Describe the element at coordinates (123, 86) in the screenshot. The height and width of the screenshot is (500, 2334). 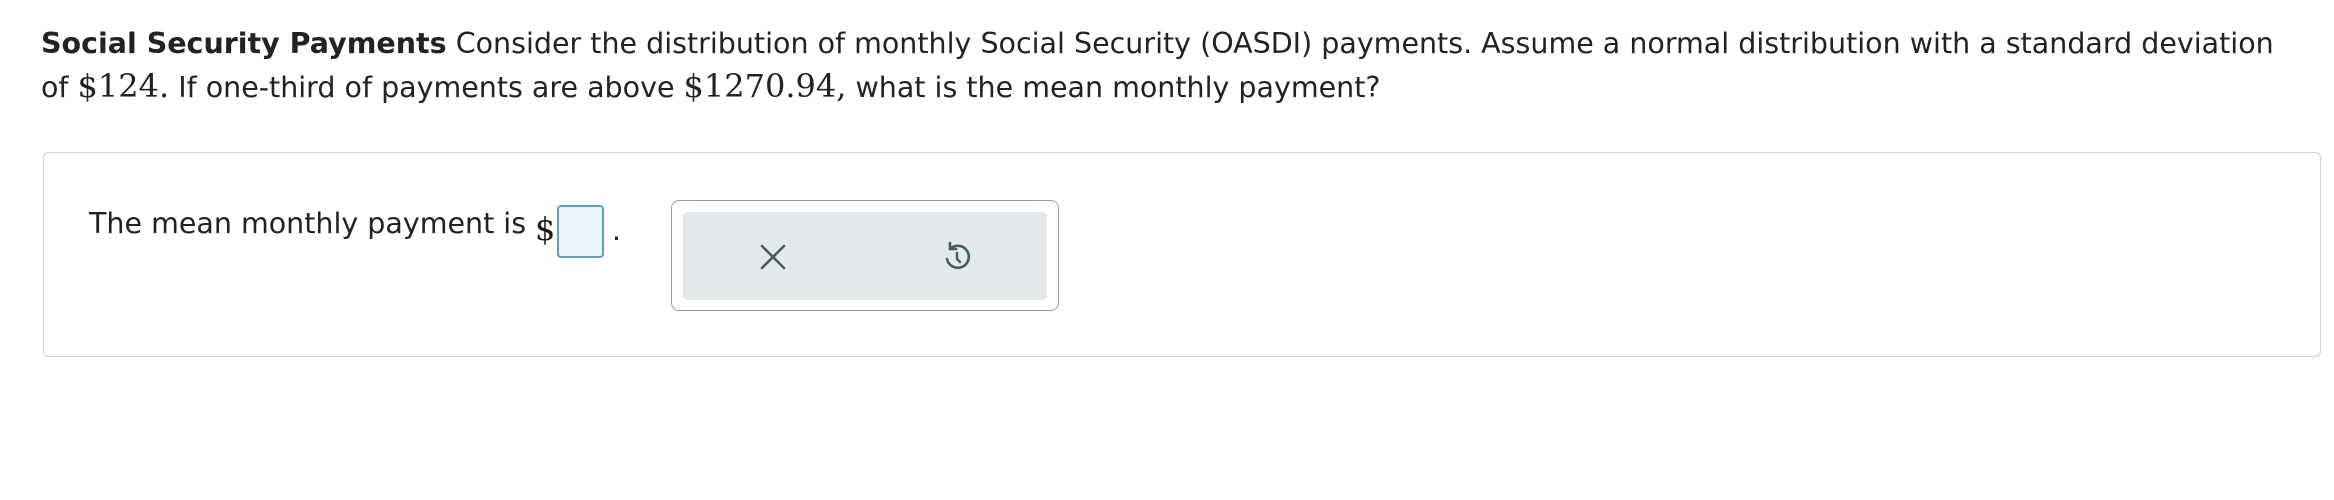
I see `standard-deviation-value: $124.` at that location.